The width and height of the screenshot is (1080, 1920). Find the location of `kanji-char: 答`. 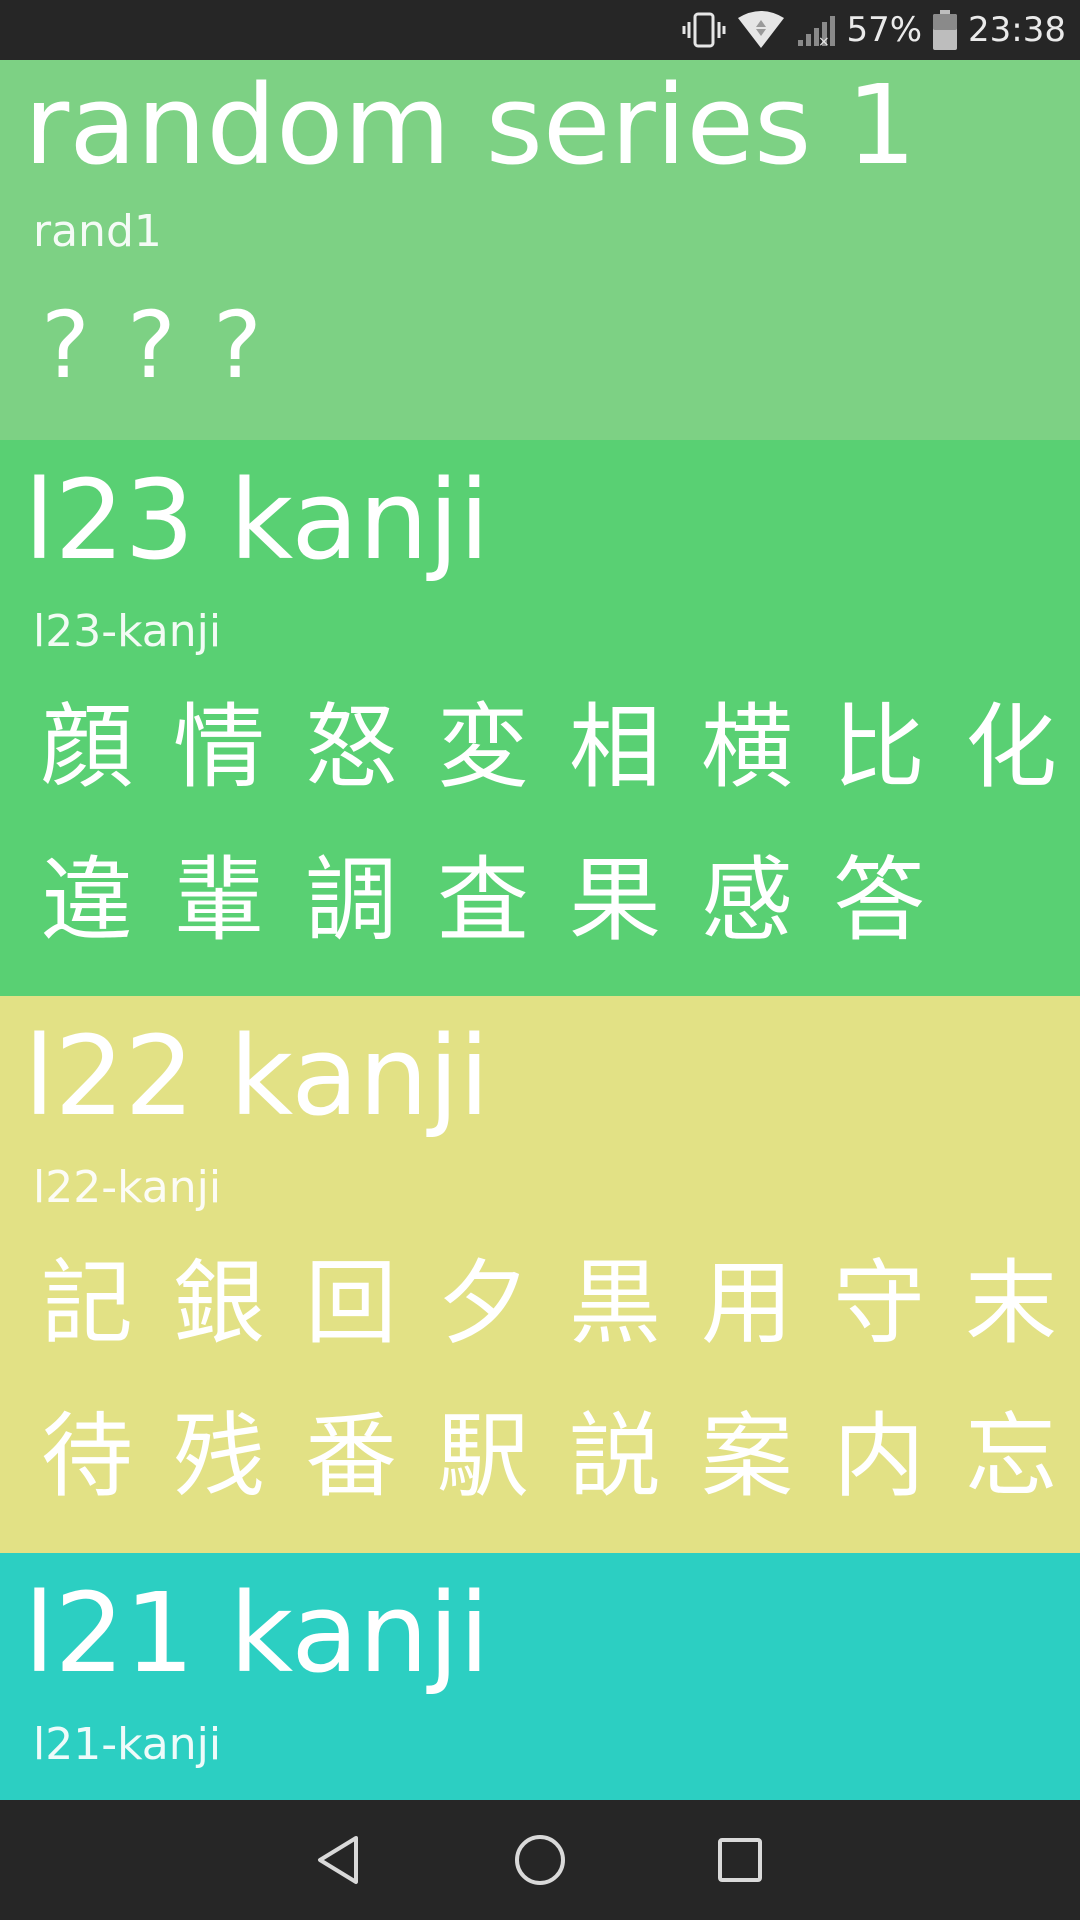

kanji-char: 答 is located at coordinates (879, 900).